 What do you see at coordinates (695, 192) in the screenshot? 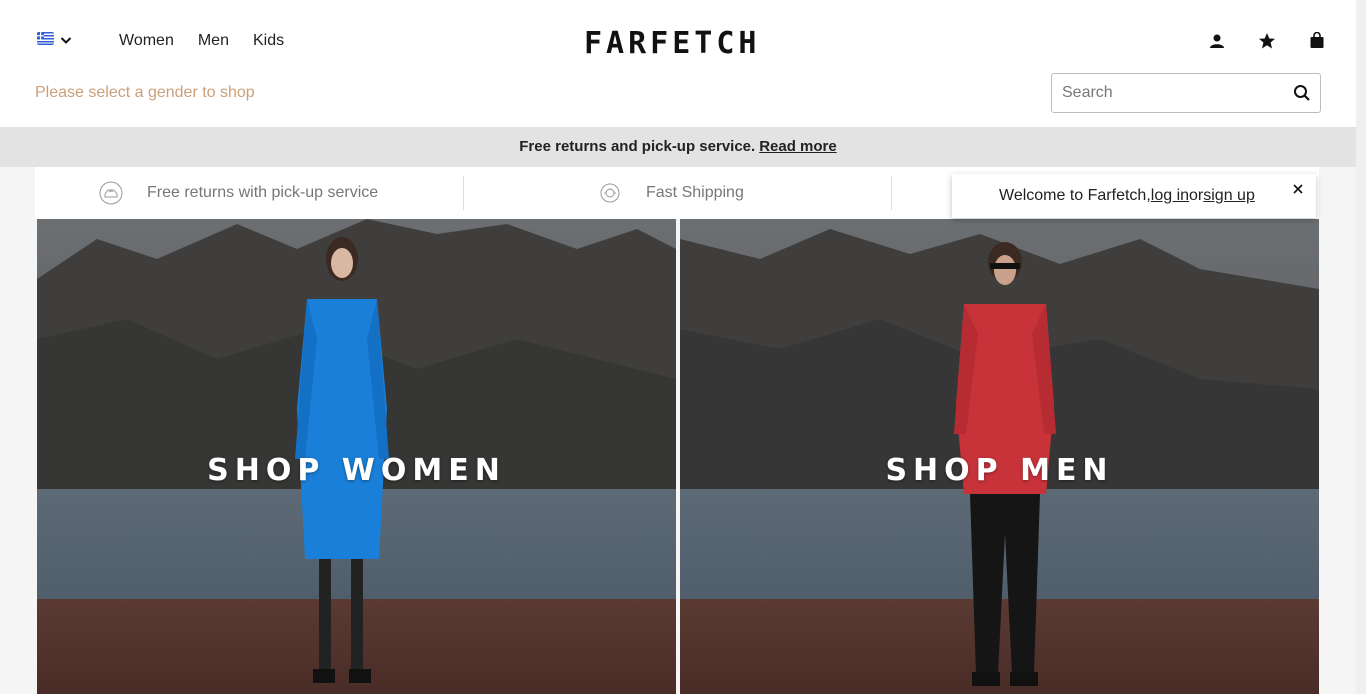
I see `feature-shipping-label: Fast Shipping` at bounding box center [695, 192].